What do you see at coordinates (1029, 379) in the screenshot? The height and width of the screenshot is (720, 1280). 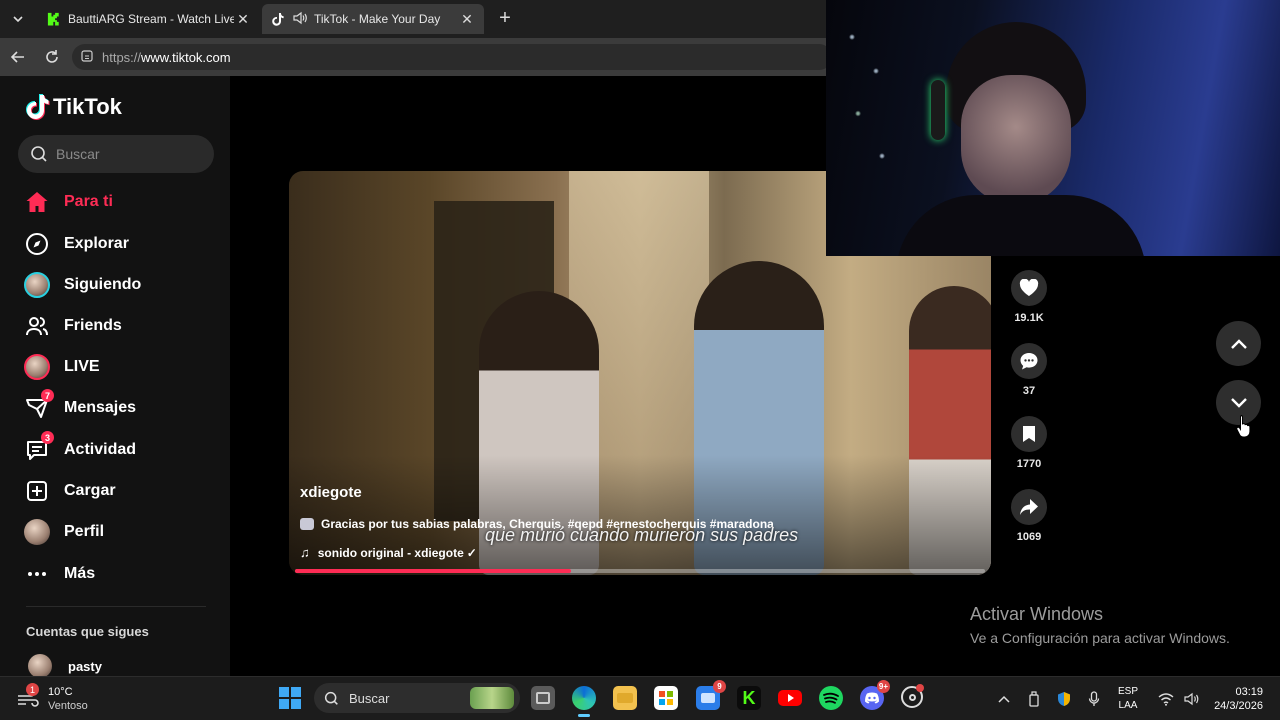 I see `comment-action: 37` at bounding box center [1029, 379].